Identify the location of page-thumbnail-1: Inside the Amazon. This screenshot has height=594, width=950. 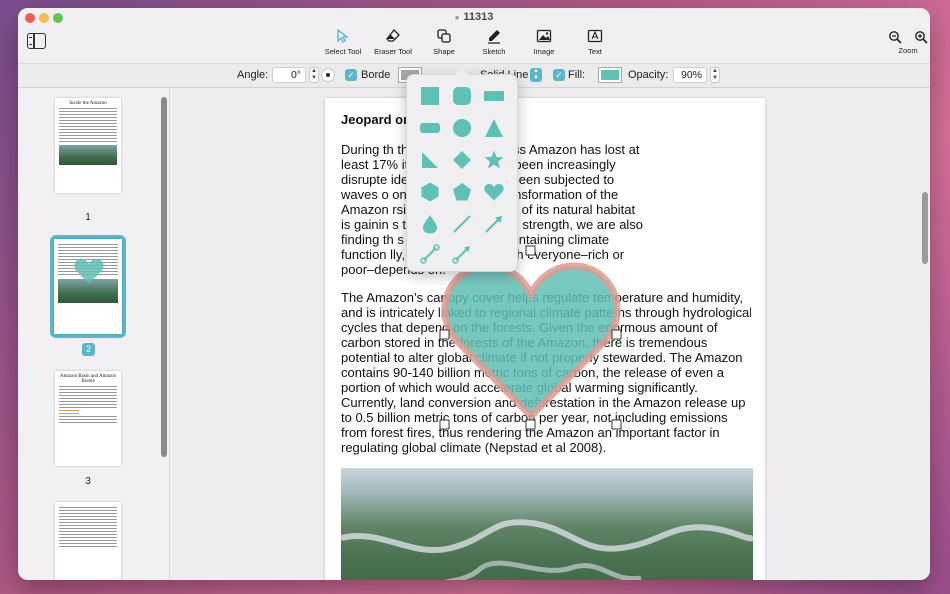
(88, 145).